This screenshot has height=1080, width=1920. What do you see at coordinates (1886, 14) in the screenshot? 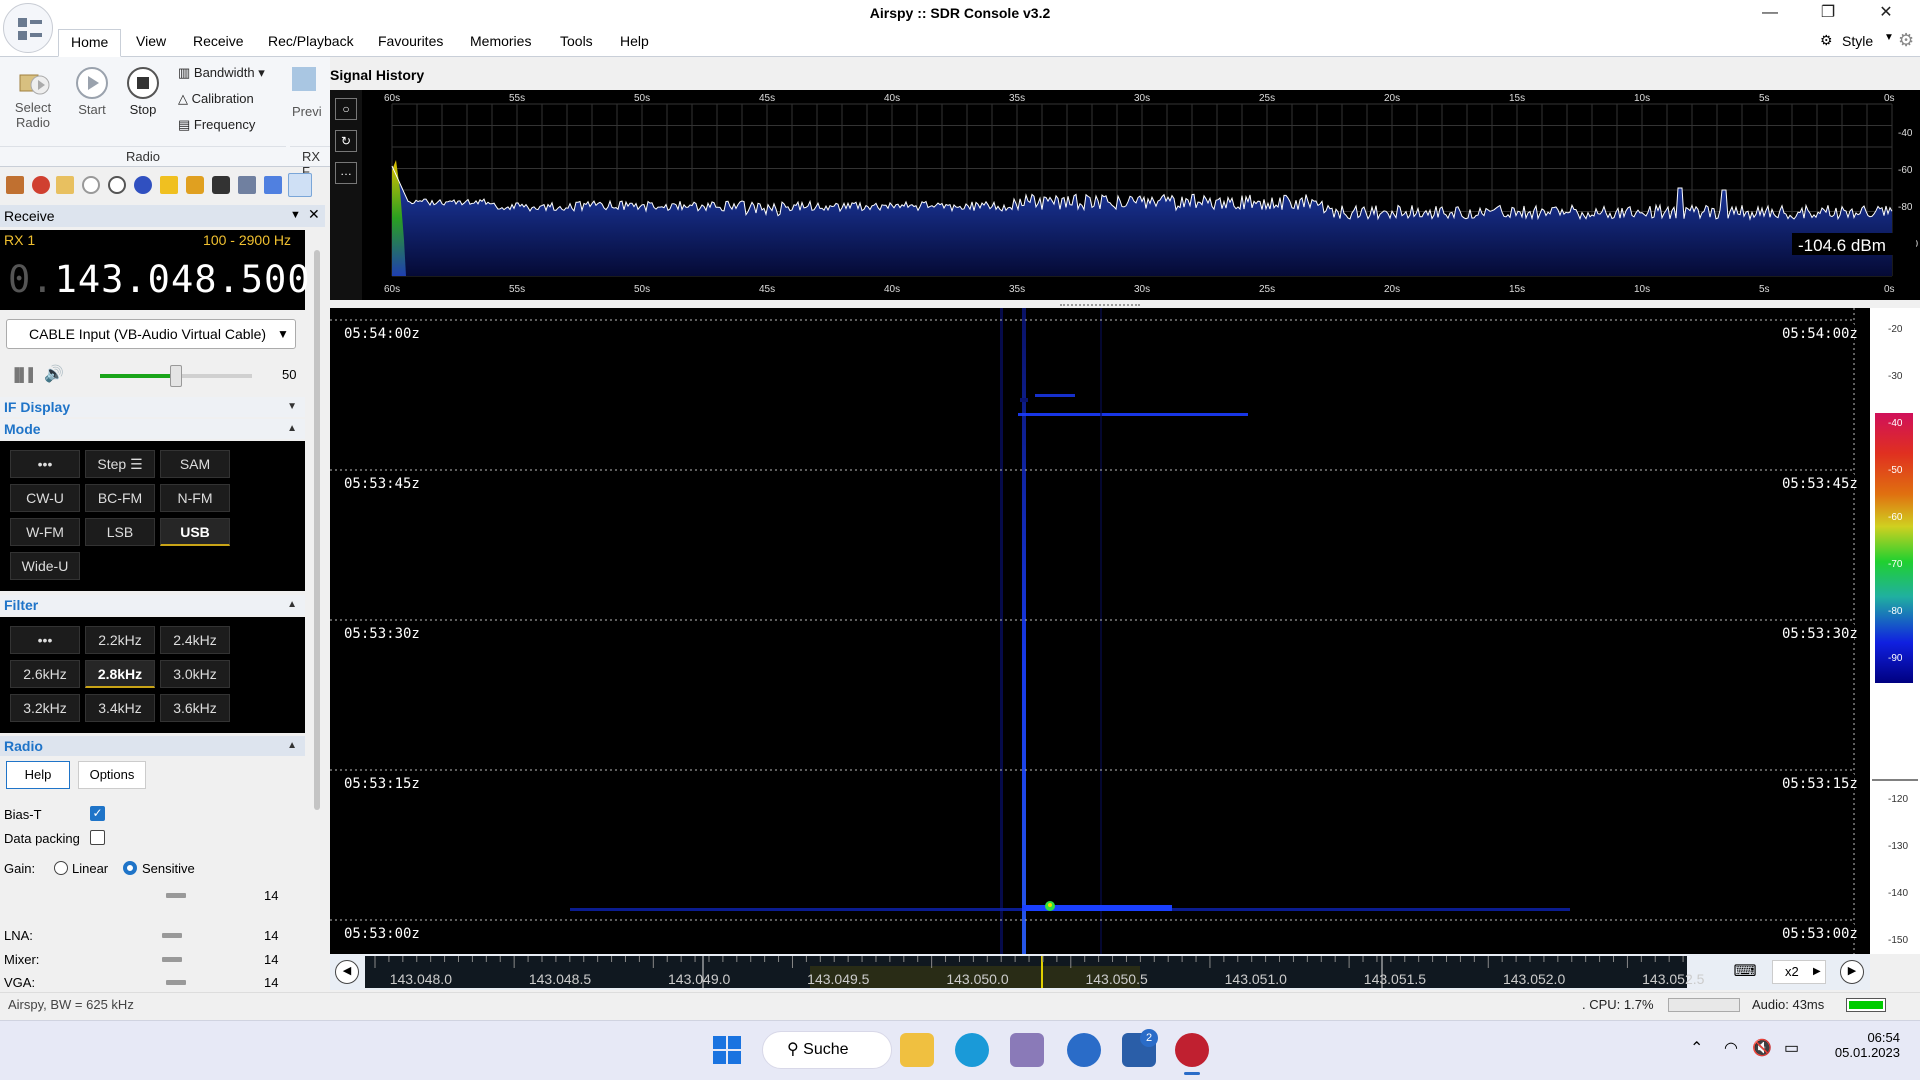
I see `close-button: ✕` at bounding box center [1886, 14].